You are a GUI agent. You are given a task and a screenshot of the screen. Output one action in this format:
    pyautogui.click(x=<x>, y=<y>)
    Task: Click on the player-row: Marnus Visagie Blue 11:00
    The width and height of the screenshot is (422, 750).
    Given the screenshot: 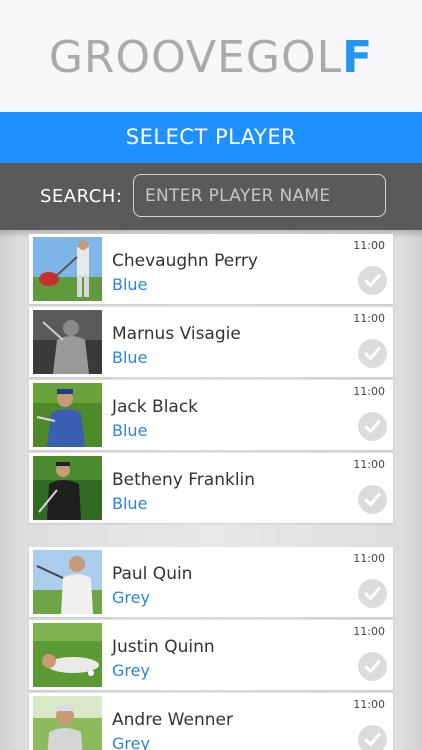 What is the action you would take?
    pyautogui.click(x=211, y=342)
    